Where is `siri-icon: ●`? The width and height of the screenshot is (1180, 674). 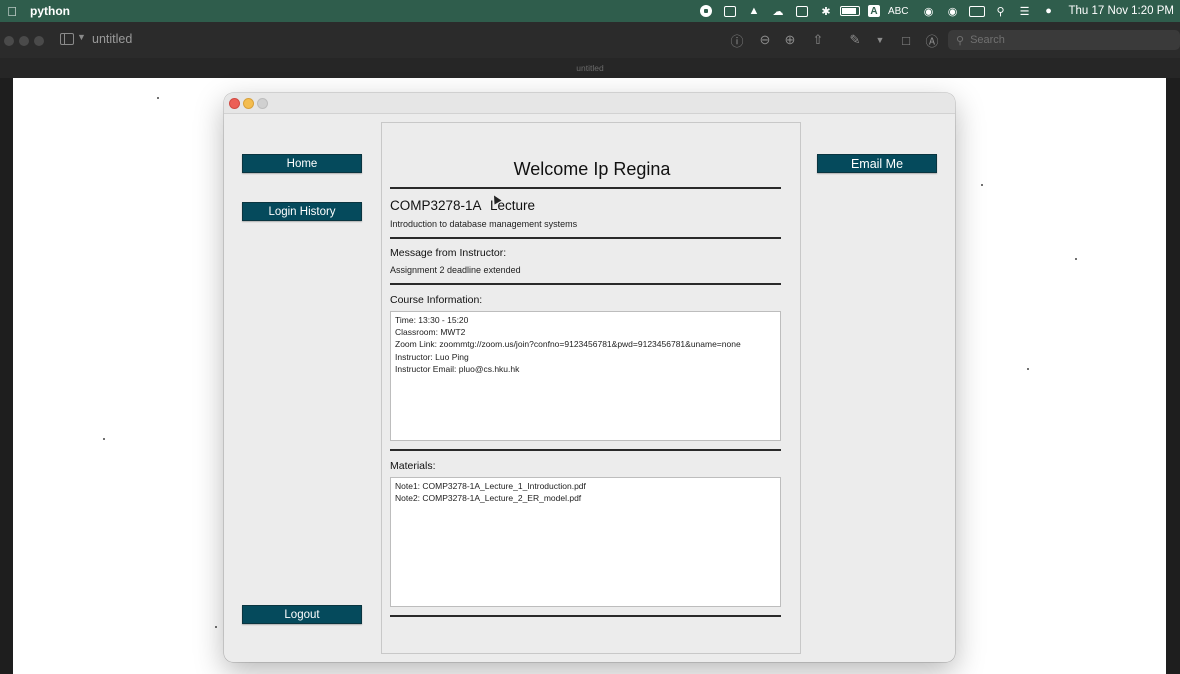
siri-icon: ● is located at coordinates (1049, 11).